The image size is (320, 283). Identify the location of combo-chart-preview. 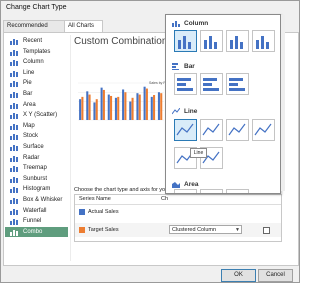
(121, 101).